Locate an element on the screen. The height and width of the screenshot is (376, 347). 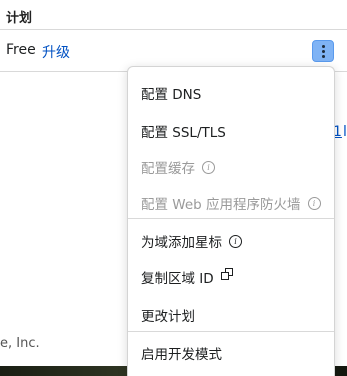
menu-item-configure-dns: 配置 DNS is located at coordinates (171, 93).